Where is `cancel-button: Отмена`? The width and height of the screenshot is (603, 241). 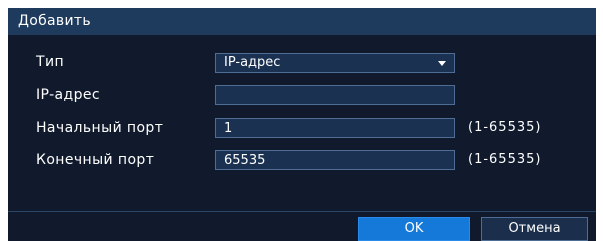
cancel-button: Отмена is located at coordinates (534, 229).